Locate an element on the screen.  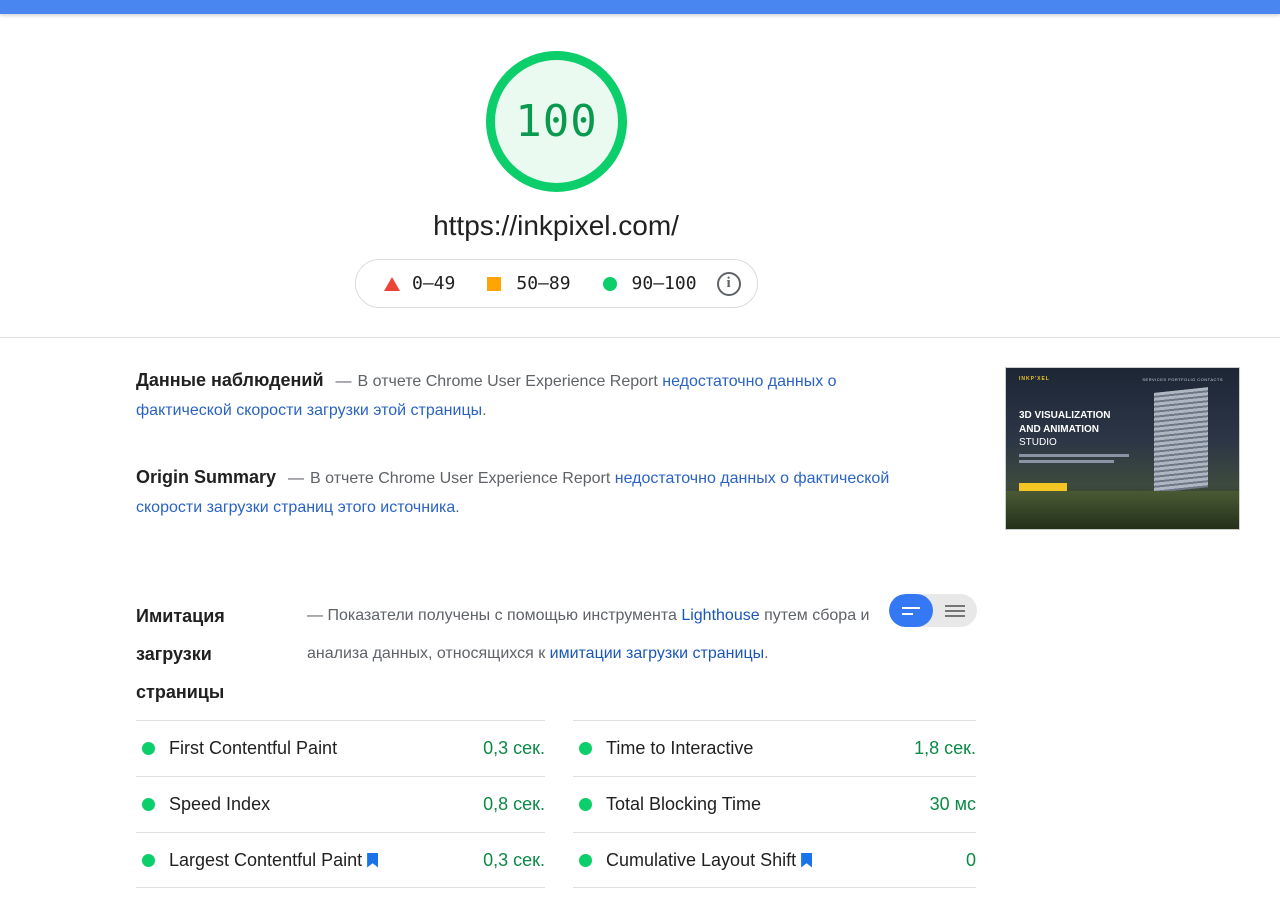
origin-summary-title: Origin Summary is located at coordinates (206, 477).